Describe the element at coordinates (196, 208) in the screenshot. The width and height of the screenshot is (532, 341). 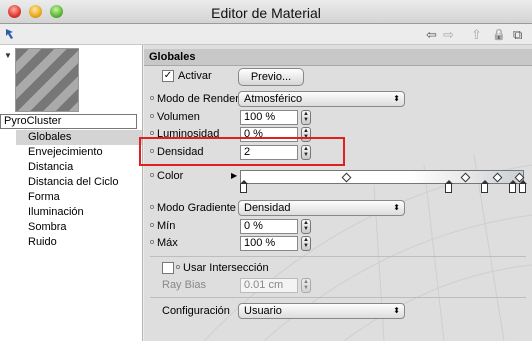
I see `modo-gradiente-label-text: Modo Gradiente` at that location.